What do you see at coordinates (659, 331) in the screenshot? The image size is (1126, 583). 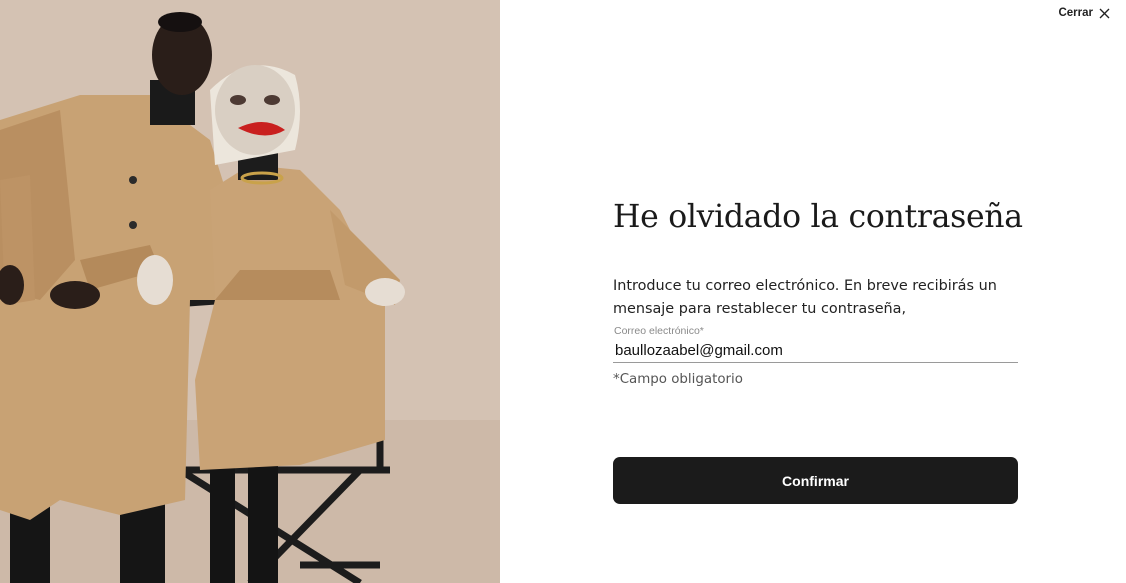 I see `email-label: Correo electrónico*` at bounding box center [659, 331].